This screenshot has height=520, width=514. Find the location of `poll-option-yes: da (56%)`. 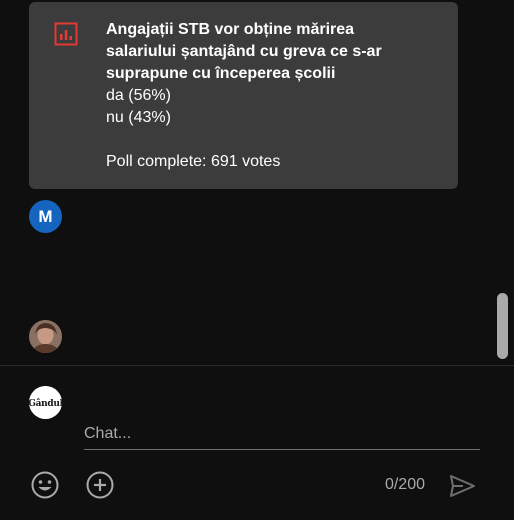

poll-option-yes: da (56%) is located at coordinates (138, 95).